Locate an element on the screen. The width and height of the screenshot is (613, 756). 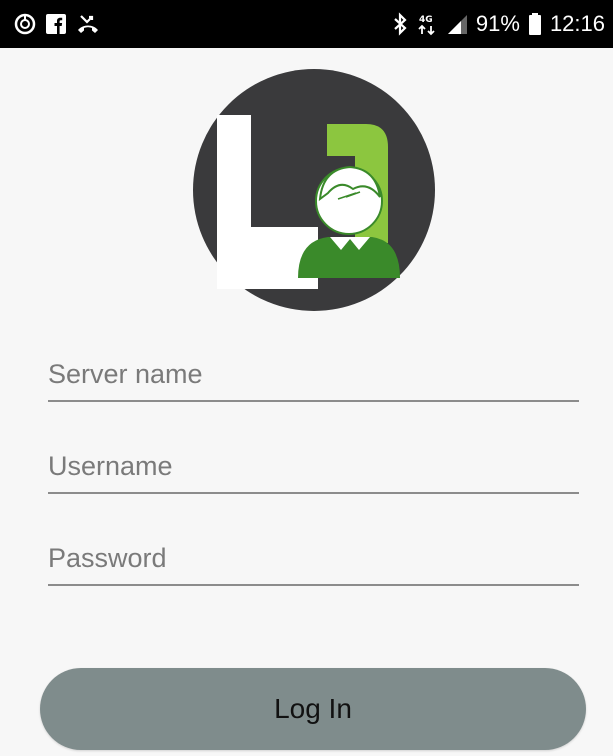
status-bar-right: 4G 91% 12:16 is located at coordinates (498, 24).